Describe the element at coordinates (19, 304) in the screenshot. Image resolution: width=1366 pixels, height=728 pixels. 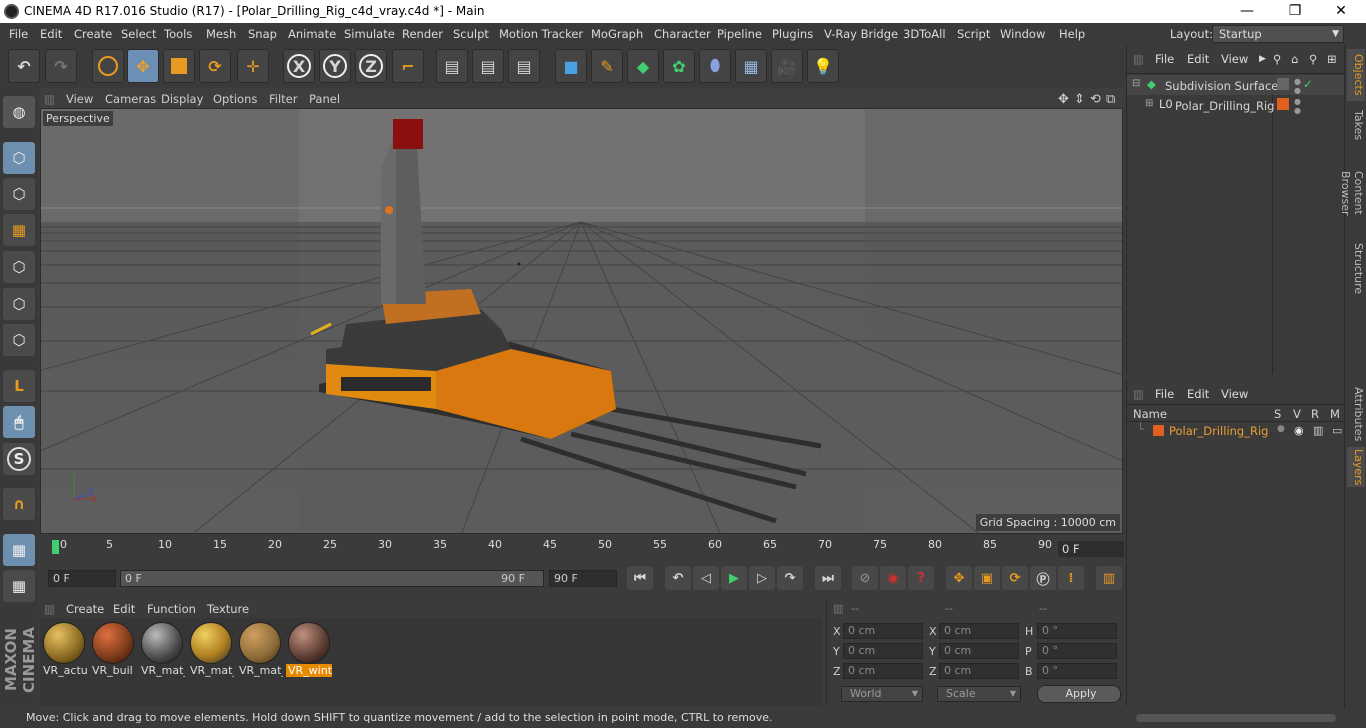
I see `edges-mode-button: ⬡` at that location.